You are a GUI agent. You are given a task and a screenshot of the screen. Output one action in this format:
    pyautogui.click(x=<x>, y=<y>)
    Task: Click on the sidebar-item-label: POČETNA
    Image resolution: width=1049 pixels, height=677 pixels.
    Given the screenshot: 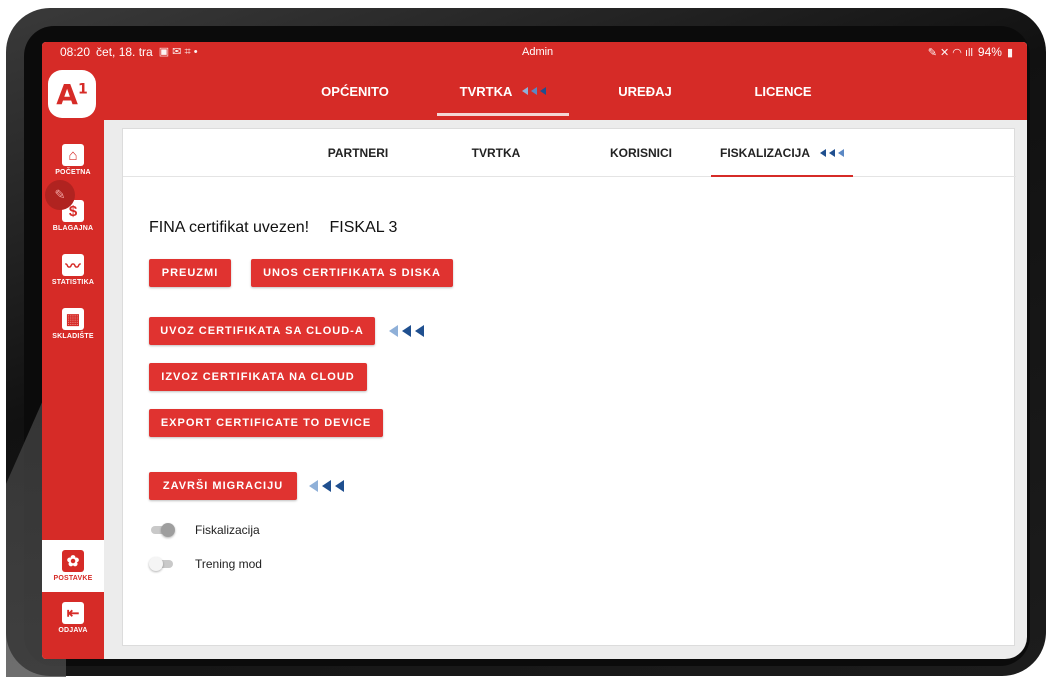 What is the action you would take?
    pyautogui.click(x=73, y=172)
    